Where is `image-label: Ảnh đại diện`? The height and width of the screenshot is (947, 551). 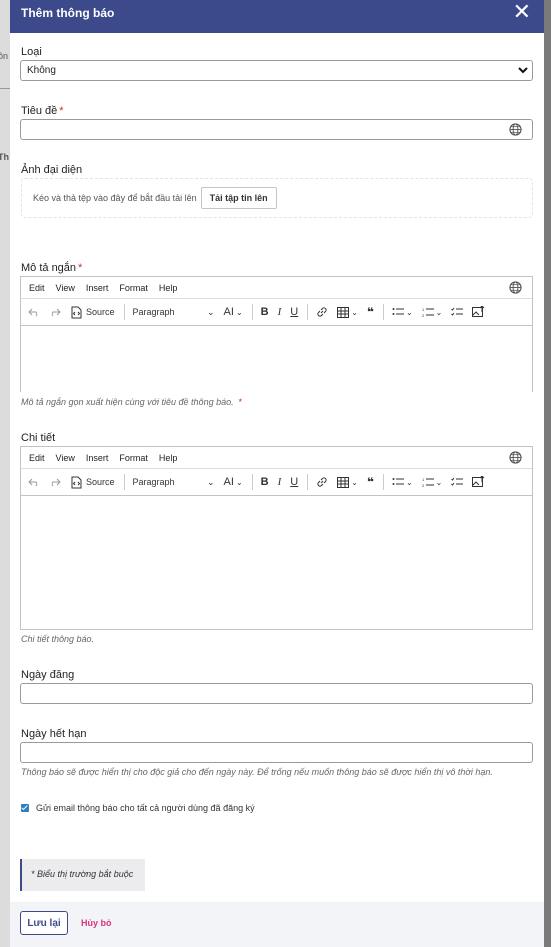
image-label: Ảnh đại diện is located at coordinates (52, 170).